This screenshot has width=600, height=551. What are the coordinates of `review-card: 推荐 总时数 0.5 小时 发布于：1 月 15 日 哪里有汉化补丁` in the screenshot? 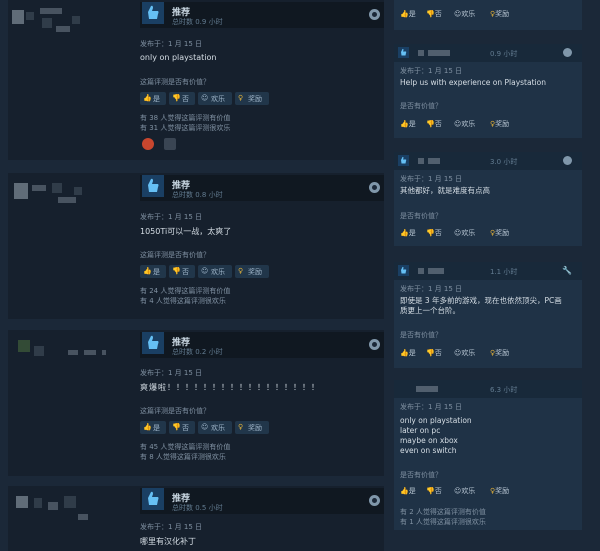 It's located at (196, 518).